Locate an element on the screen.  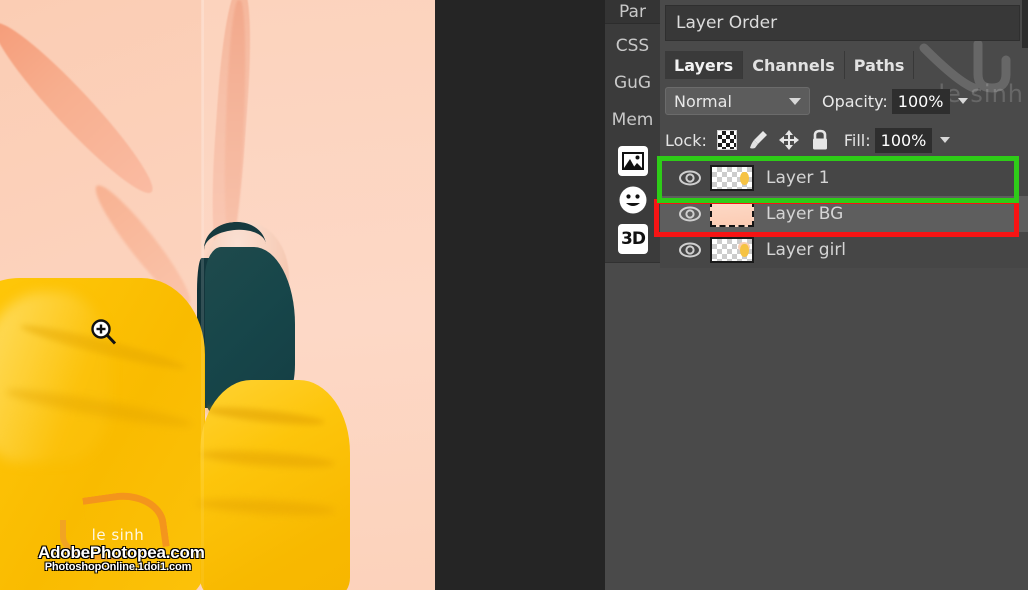
chevron-down-icon is located at coordinates (795, 101).